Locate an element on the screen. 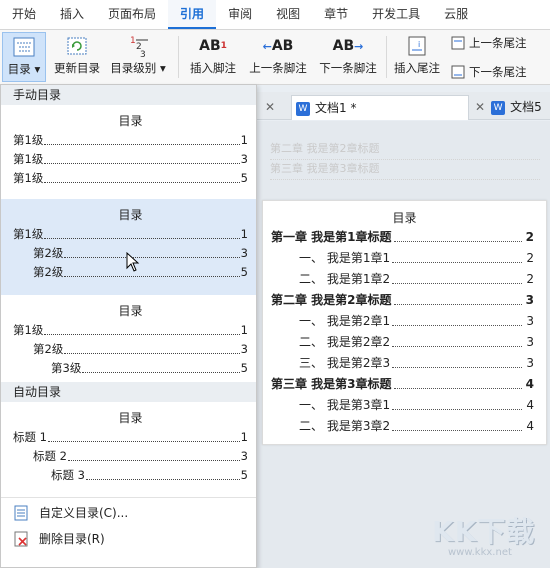 This screenshot has width=550, height=568. doc-toc-section-row: 一、 我是第2章1 3 is located at coordinates (404, 321).